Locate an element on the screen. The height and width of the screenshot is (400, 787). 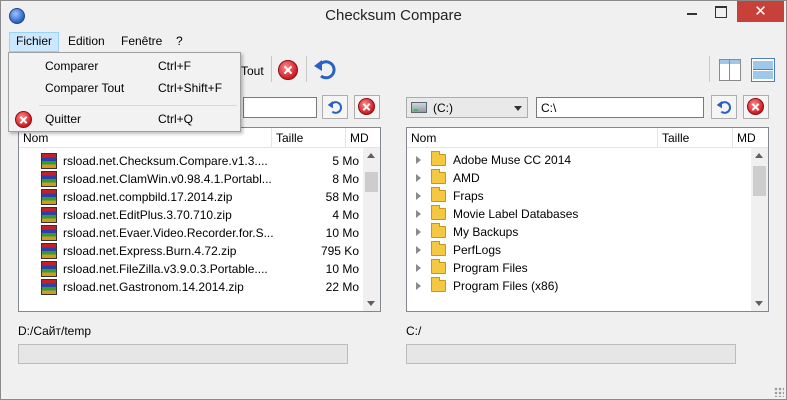
stop-icon is located at coordinates (288, 70).